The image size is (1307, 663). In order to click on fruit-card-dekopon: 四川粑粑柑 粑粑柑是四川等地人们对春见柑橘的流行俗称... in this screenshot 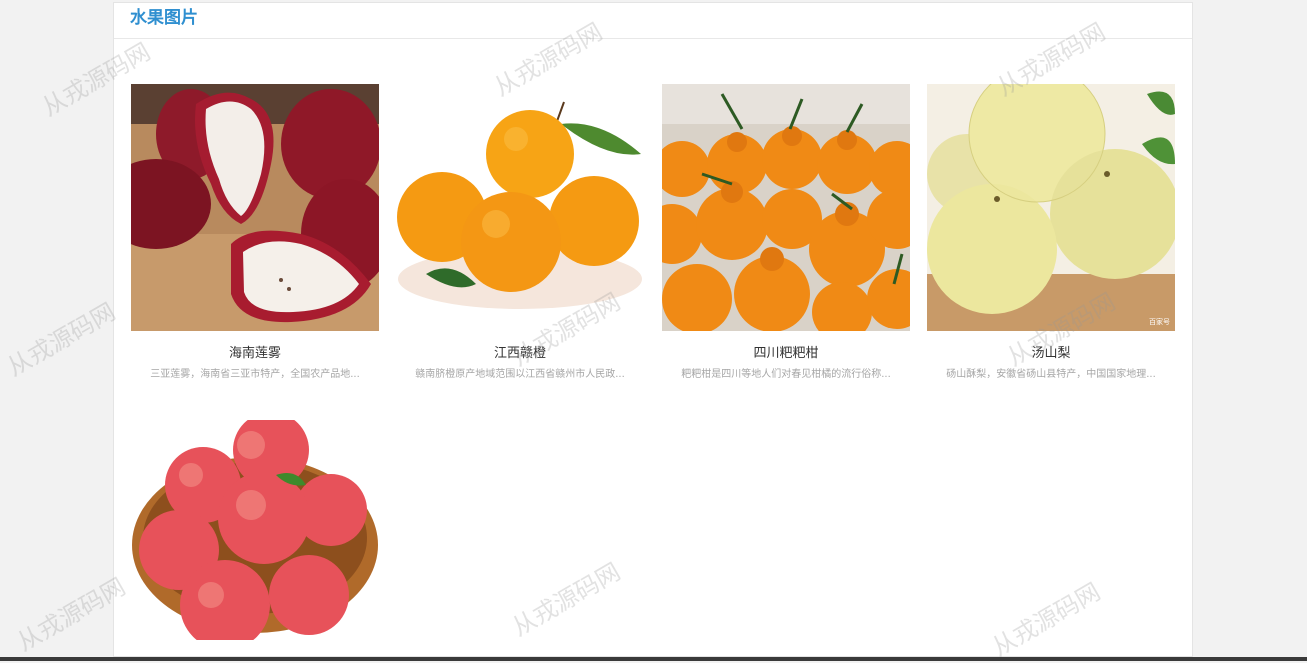, I will do `click(786, 233)`.